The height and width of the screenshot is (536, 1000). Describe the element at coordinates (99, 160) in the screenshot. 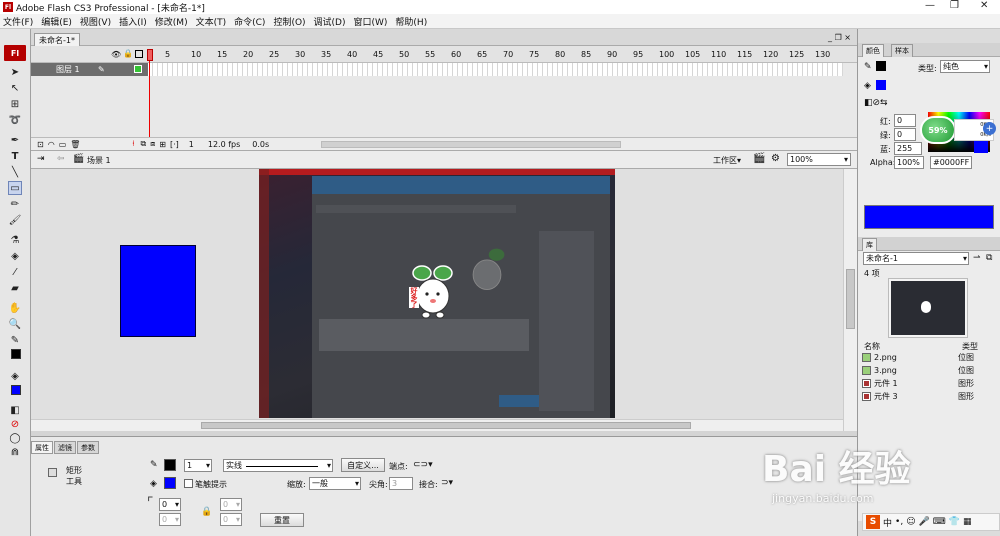

I see `scene-name: 场景 1` at that location.